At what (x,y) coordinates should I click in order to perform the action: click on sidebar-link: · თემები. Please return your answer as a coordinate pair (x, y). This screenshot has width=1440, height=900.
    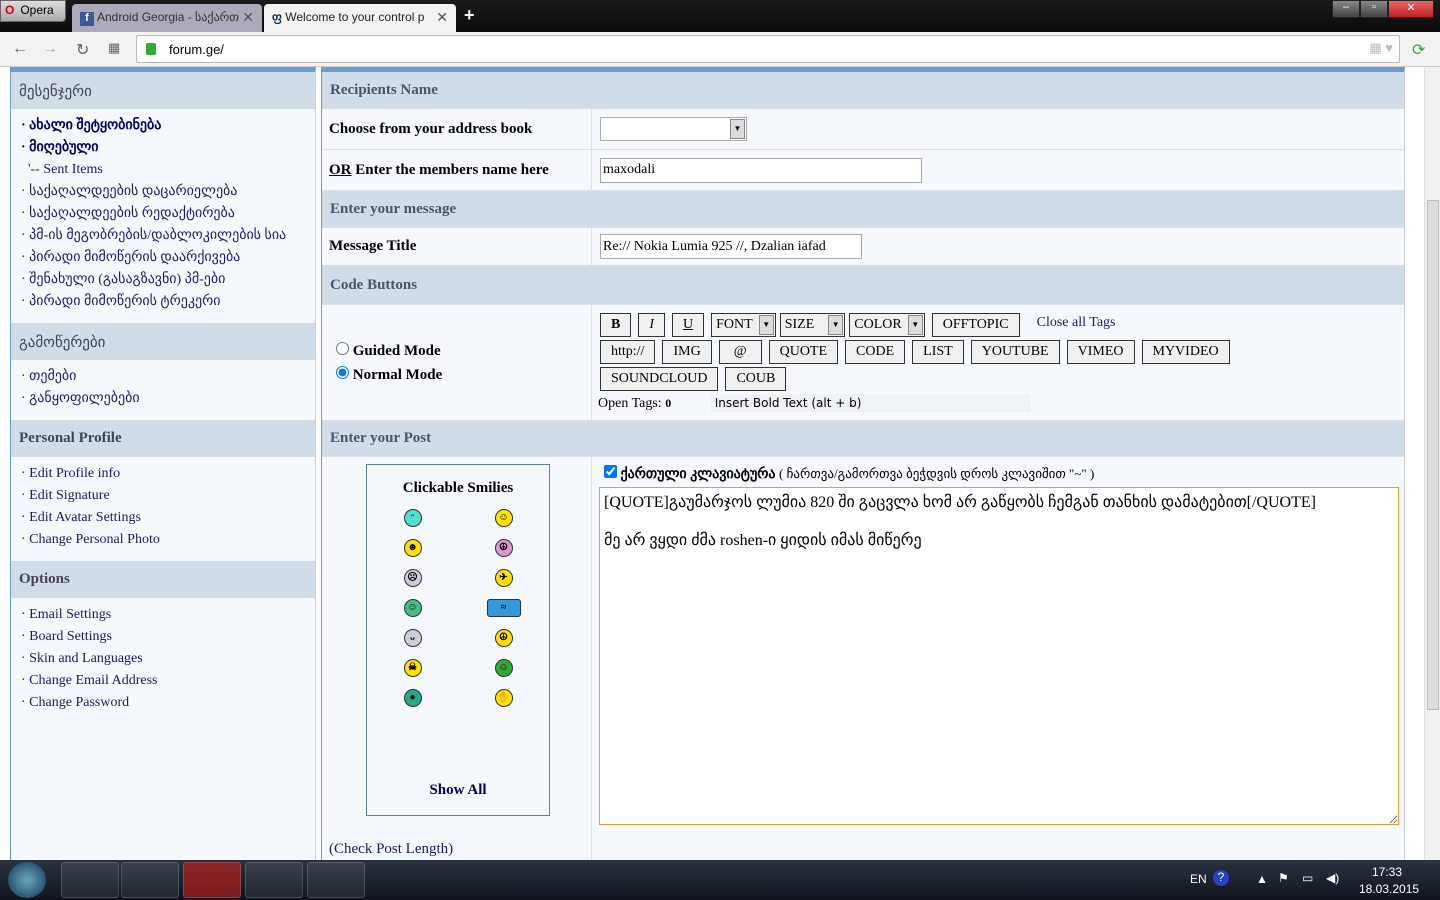
    Looking at the image, I should click on (168, 377).